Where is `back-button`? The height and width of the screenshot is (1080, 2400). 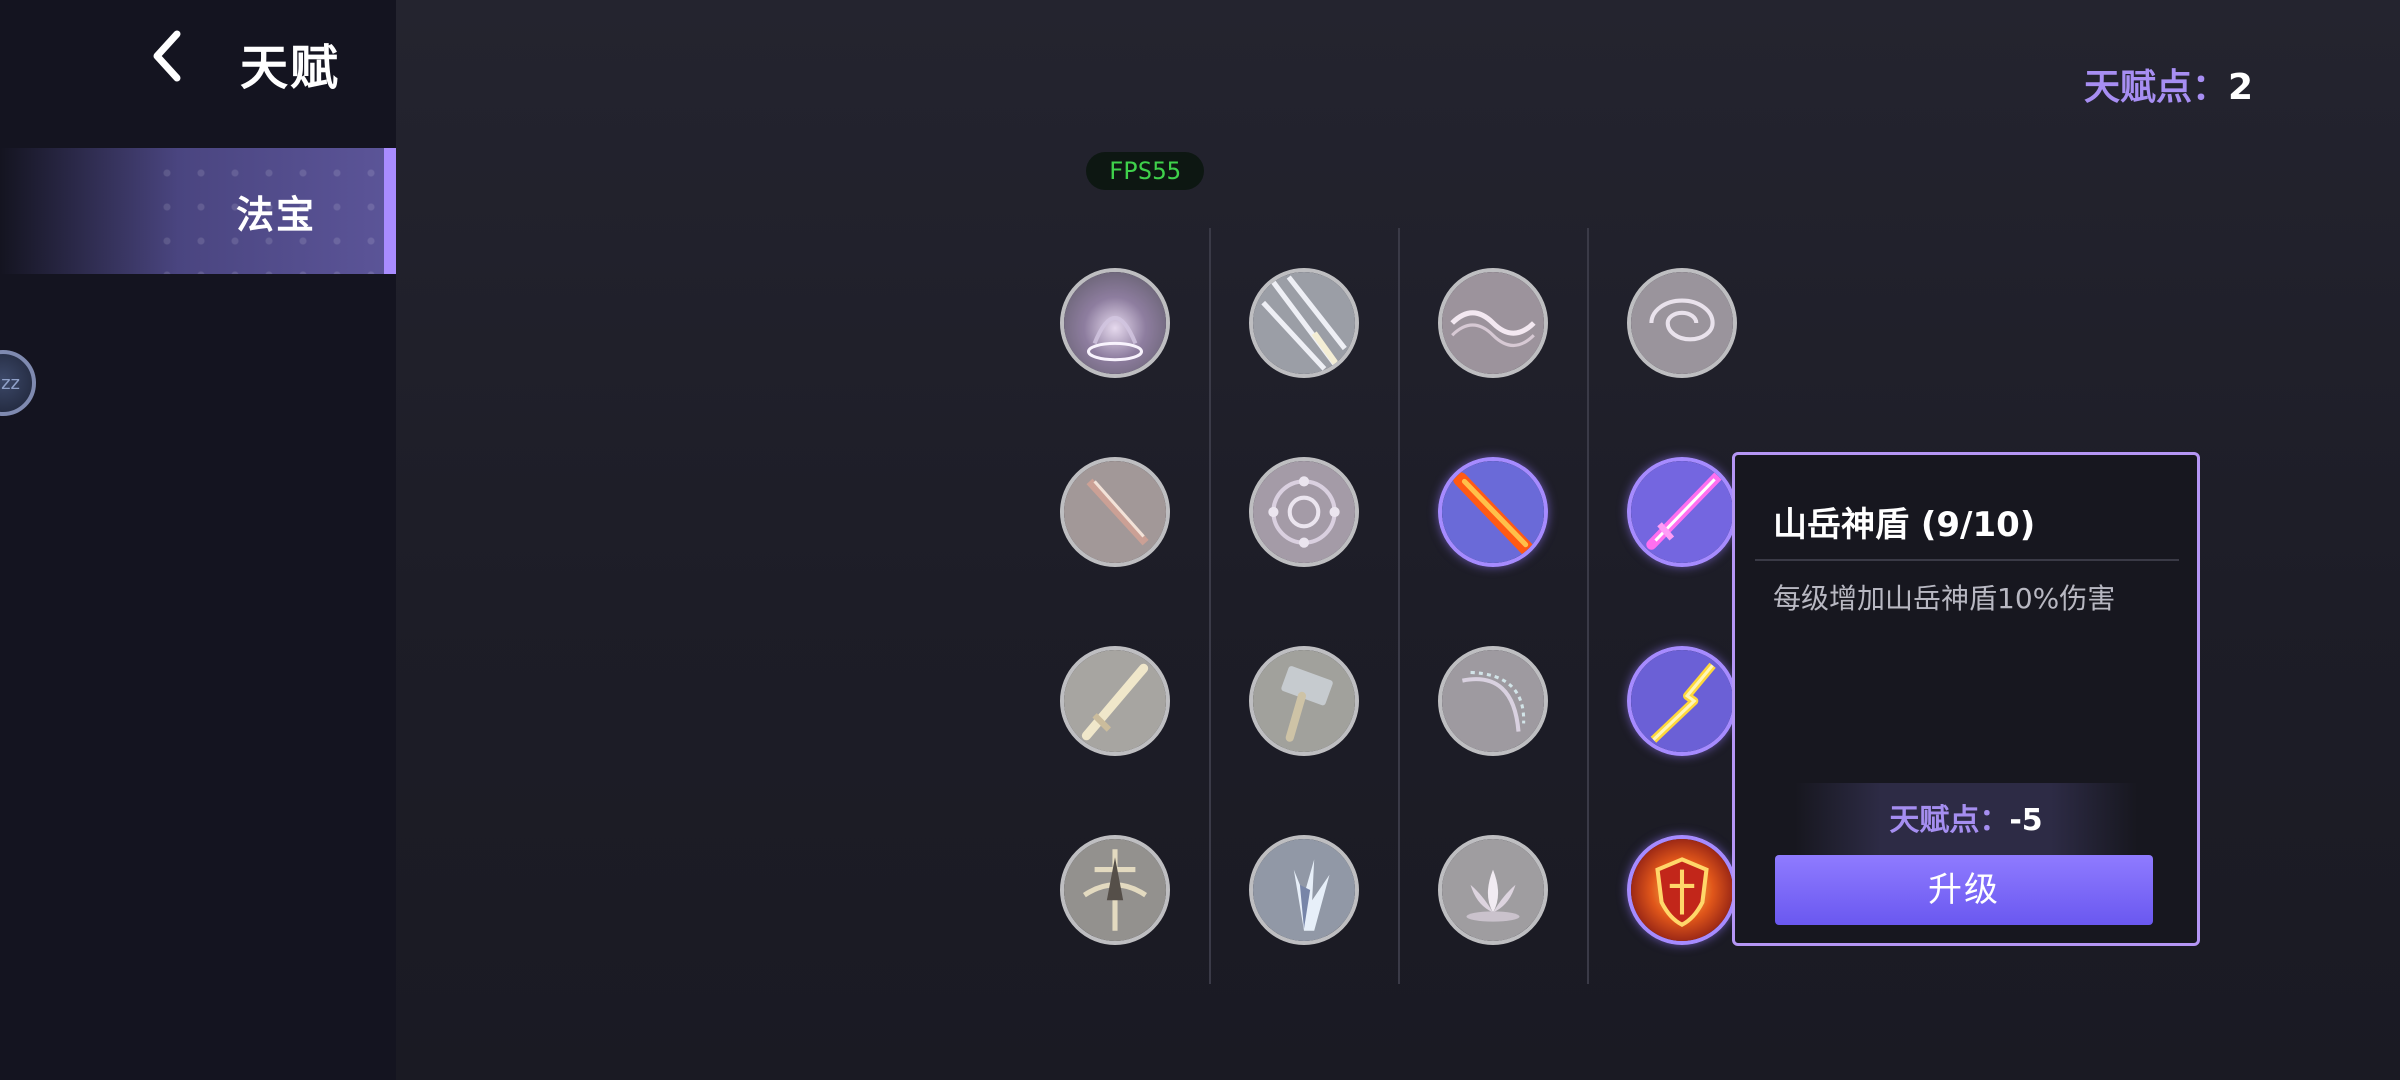
back-button is located at coordinates (166, 56).